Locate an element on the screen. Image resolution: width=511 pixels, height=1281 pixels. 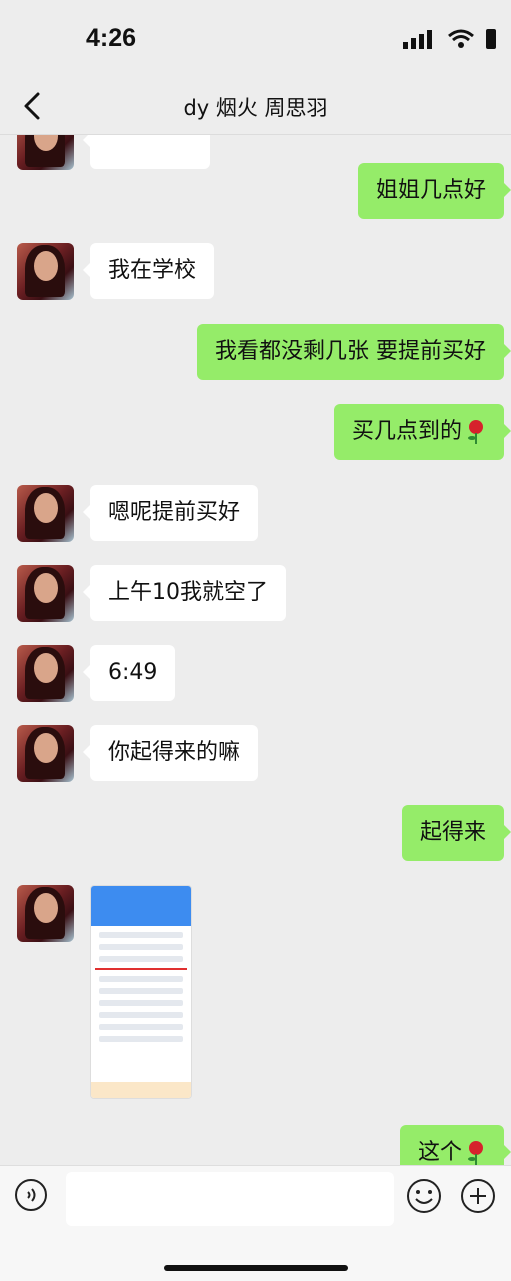
plus-icon is located at coordinates (478, 1196).